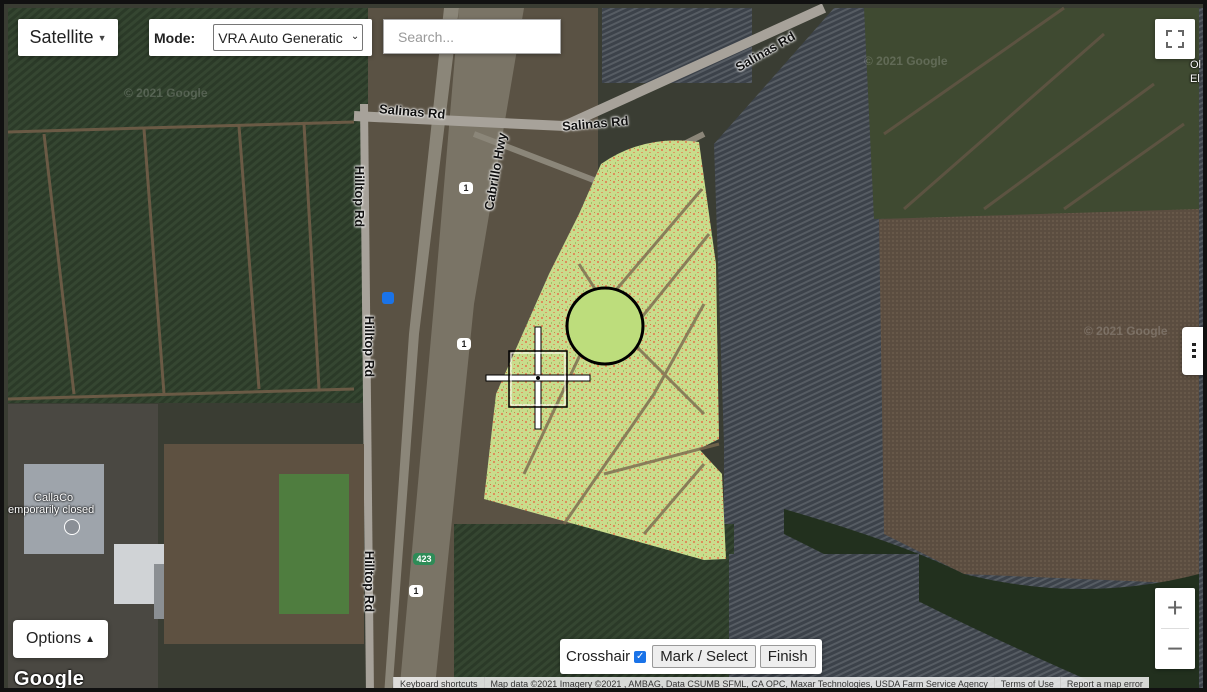 This screenshot has height=692, width=1207. What do you see at coordinates (598, 656) in the screenshot?
I see `crosshair-label: Crosshair` at bounding box center [598, 656].